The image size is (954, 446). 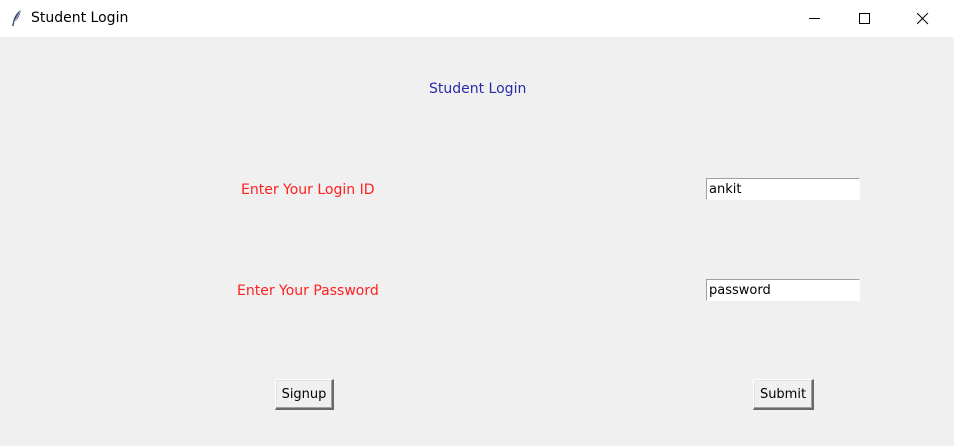 What do you see at coordinates (80, 18) in the screenshot?
I see `window-title: Student Login` at bounding box center [80, 18].